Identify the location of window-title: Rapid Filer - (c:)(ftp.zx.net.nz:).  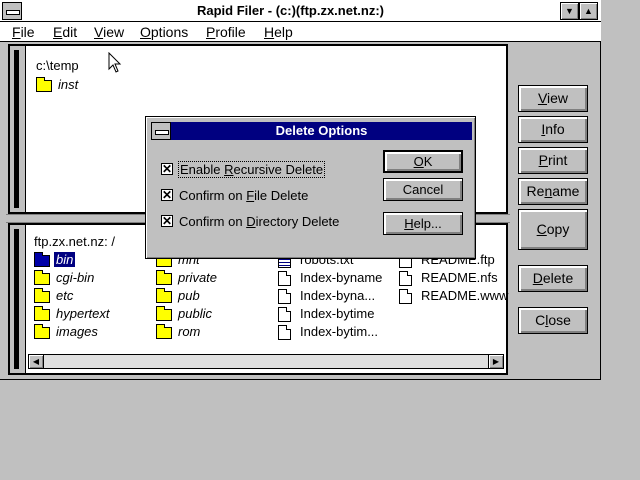
(290, 10).